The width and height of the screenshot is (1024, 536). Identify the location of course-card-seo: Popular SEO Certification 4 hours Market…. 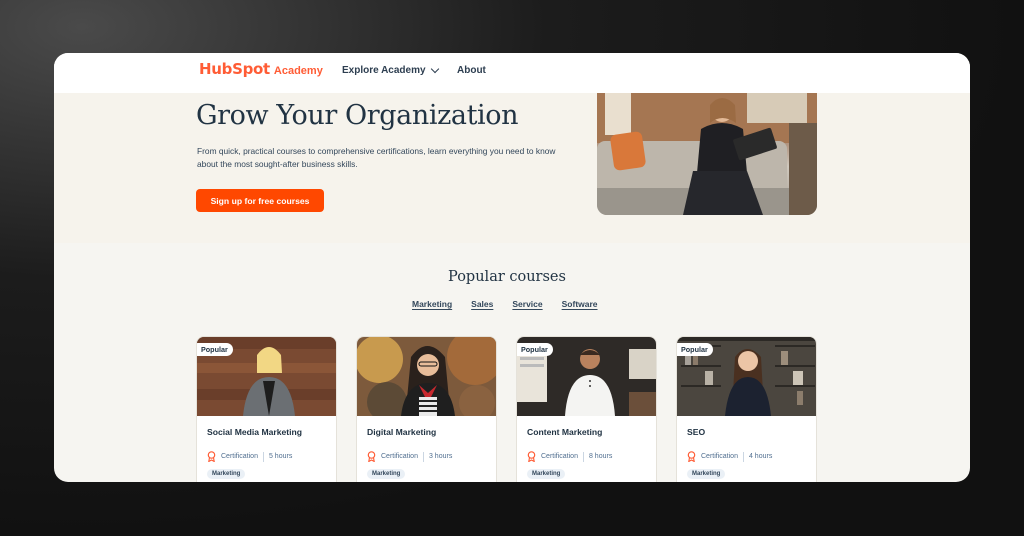
(746, 409).